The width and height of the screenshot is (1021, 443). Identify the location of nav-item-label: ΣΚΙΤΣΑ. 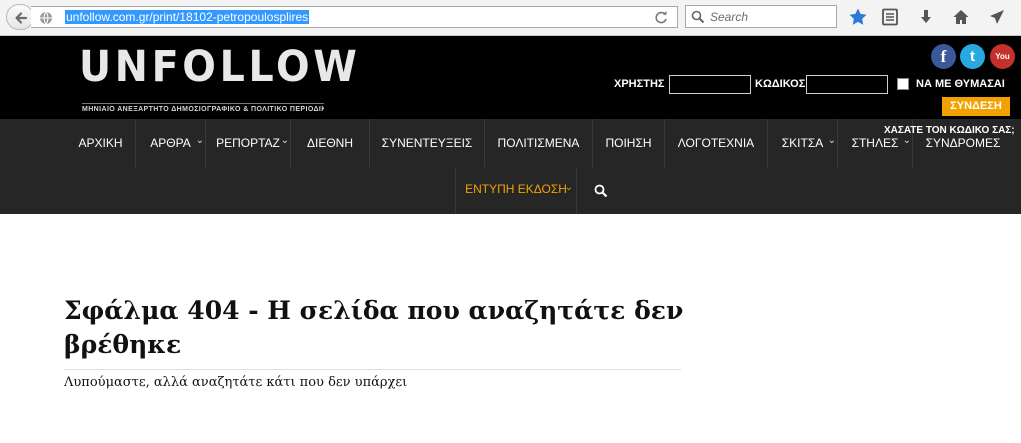
(802, 143).